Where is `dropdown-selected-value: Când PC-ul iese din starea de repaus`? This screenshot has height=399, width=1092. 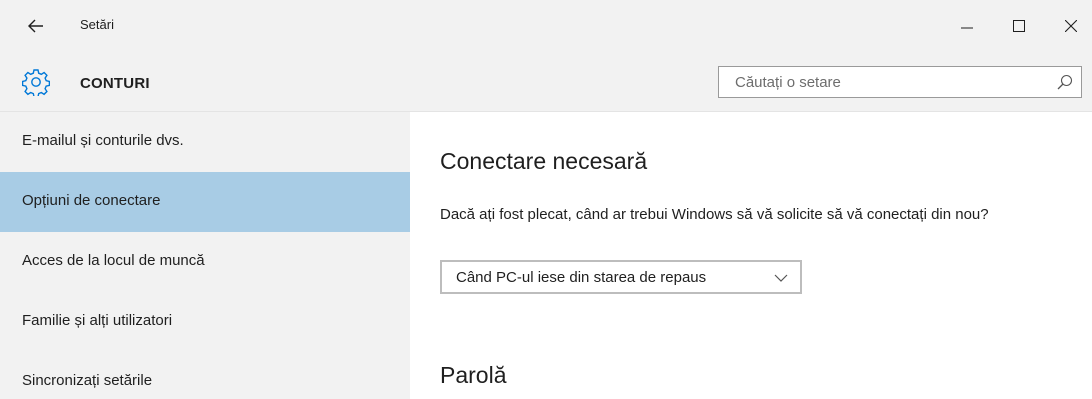
dropdown-selected-value: Când PC-ul iese din starea de repaus is located at coordinates (581, 277).